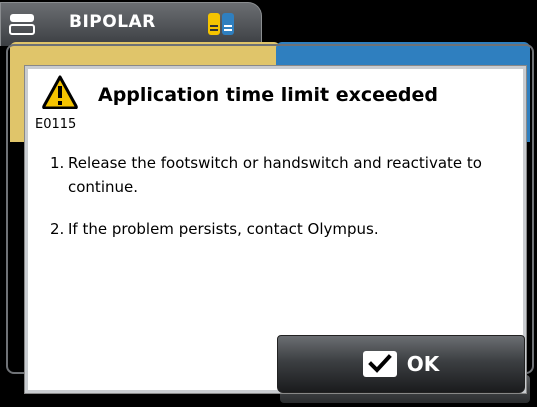  What do you see at coordinates (57, 229) in the screenshot?
I see `item-number: 2.` at bounding box center [57, 229].